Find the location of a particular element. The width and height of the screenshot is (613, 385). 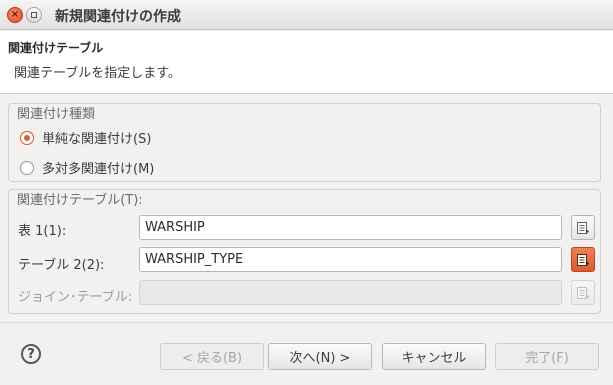

table1-browse-button is located at coordinates (583, 227).